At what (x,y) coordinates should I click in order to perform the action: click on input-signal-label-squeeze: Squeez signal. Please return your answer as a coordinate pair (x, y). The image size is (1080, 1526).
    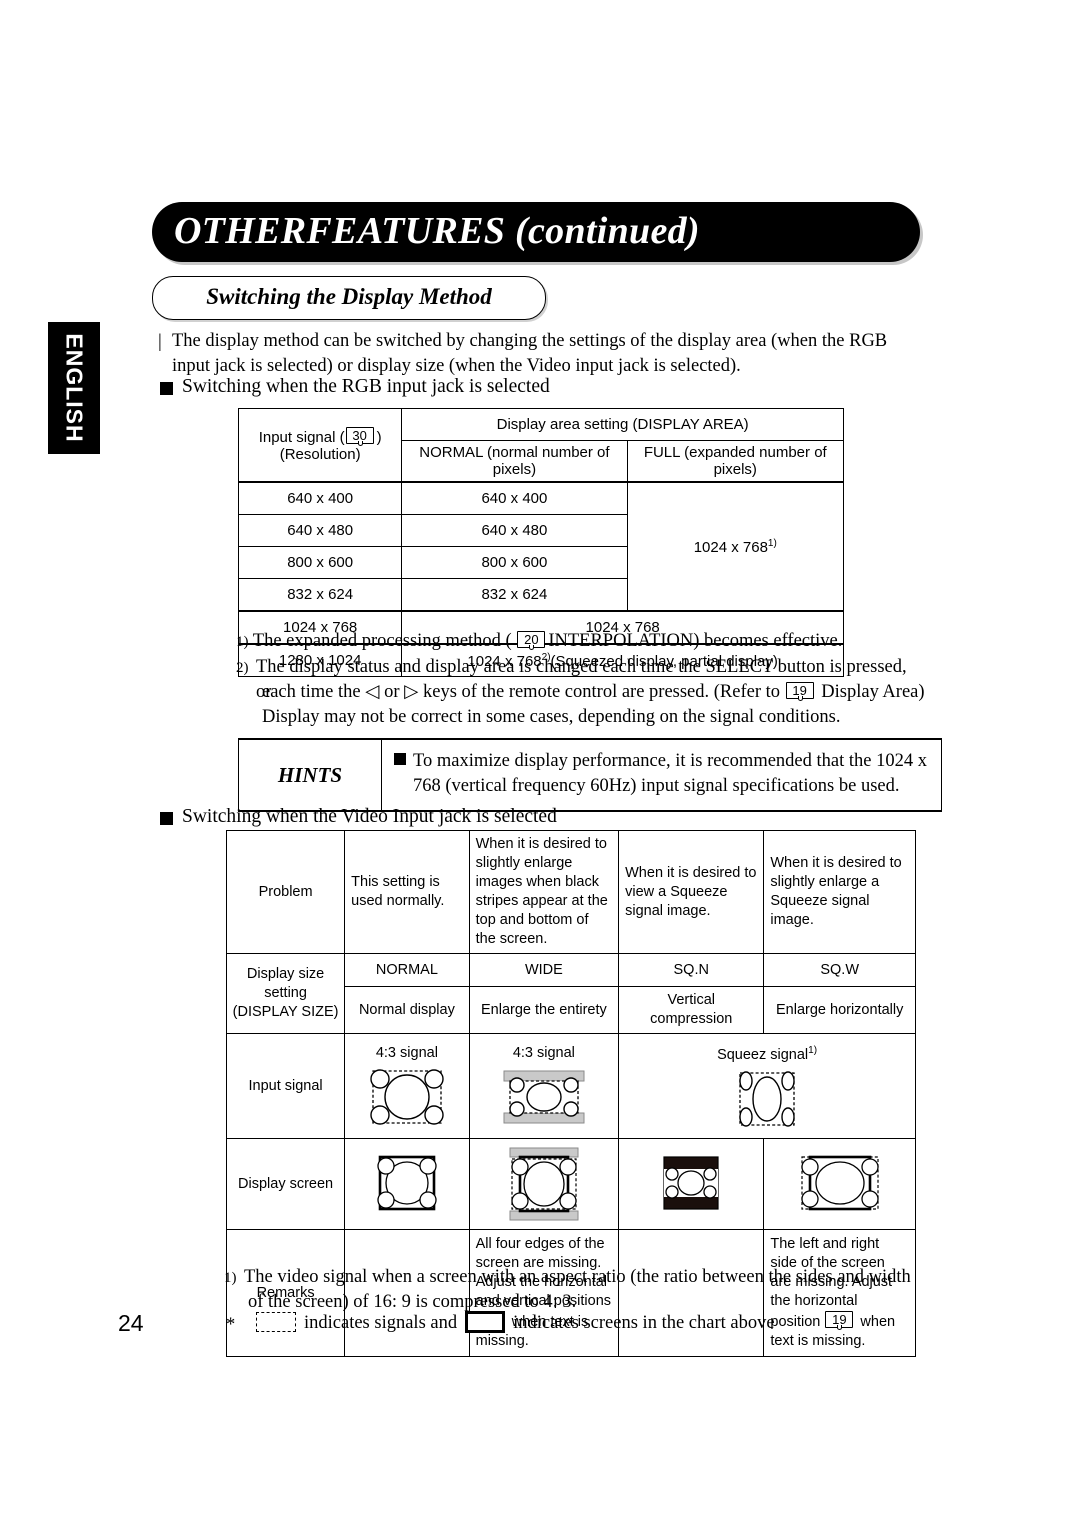
    Looking at the image, I should click on (763, 1054).